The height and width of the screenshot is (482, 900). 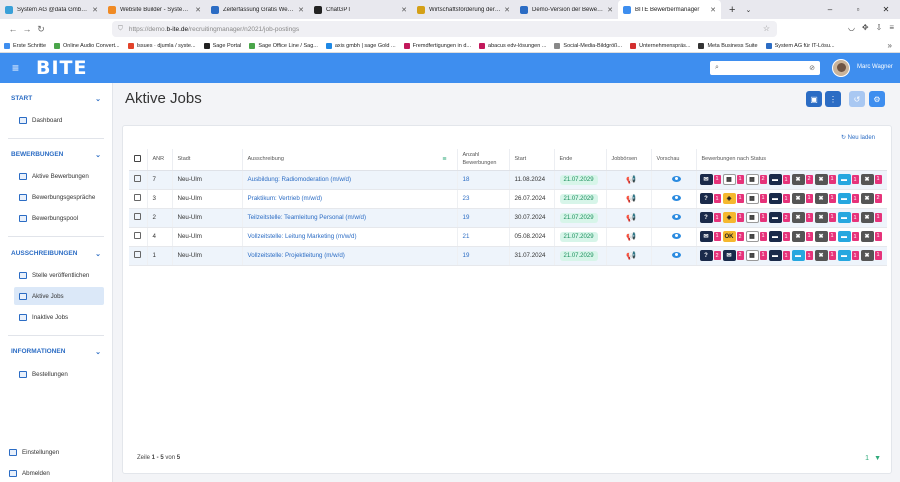 What do you see at coordinates (350, 199) in the screenshot?
I see `job-title-link: Praktikum: Vertrieb (m/w/d)` at bounding box center [350, 199].